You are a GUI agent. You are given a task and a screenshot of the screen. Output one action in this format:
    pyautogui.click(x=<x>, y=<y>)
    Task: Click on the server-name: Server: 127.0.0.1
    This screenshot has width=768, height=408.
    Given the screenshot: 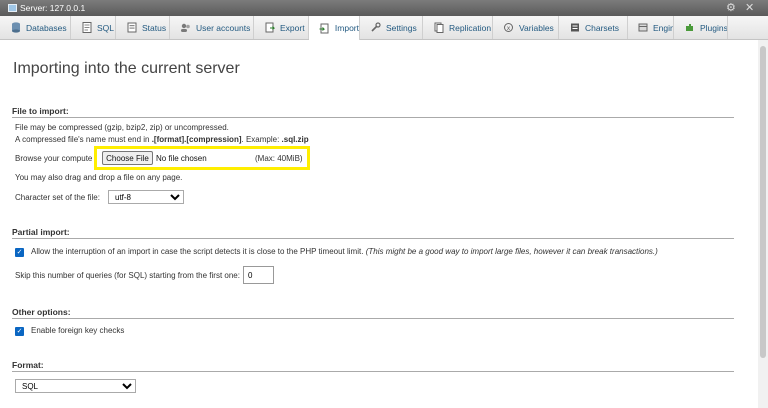 What is the action you would take?
    pyautogui.click(x=52, y=8)
    